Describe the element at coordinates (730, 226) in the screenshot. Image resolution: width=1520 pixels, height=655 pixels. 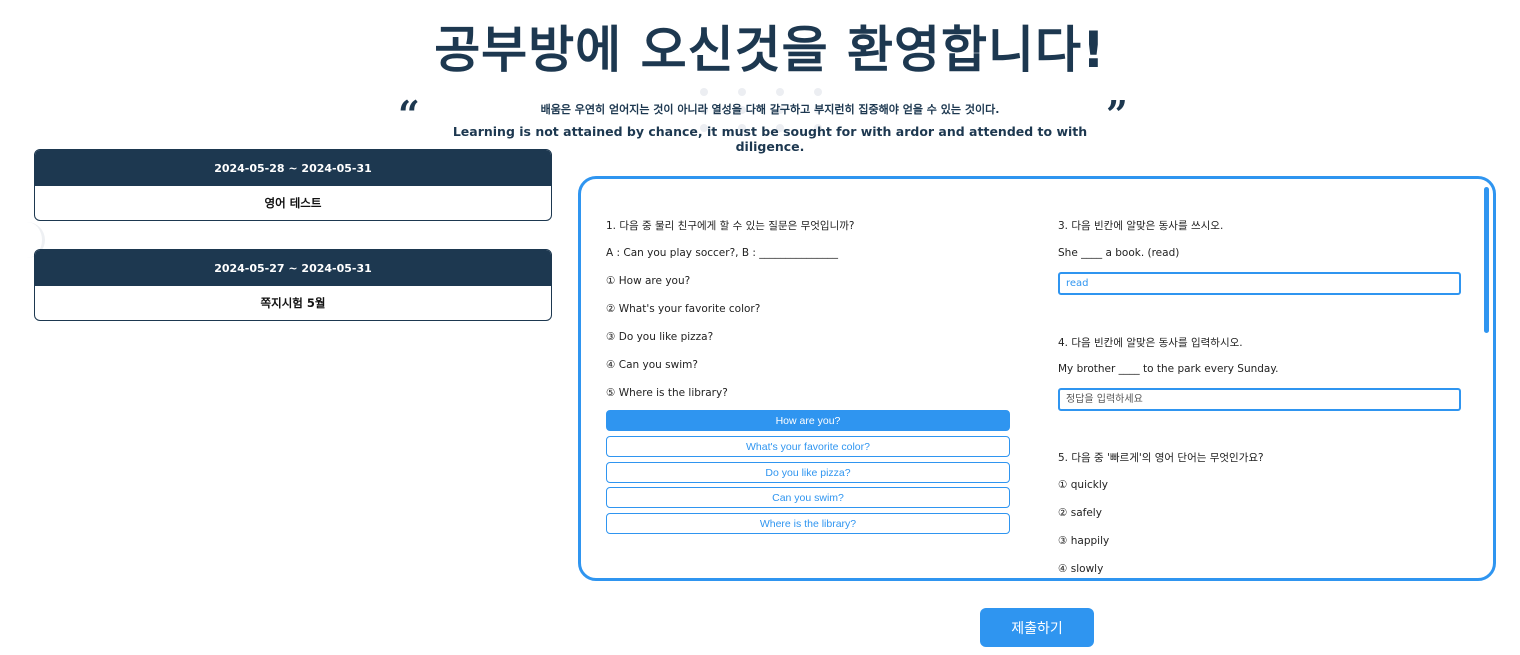
I see `question-1-text: 1. 다음 중 물리 친구에게 할 수 있는 질문은 무엇입니까?` at that location.